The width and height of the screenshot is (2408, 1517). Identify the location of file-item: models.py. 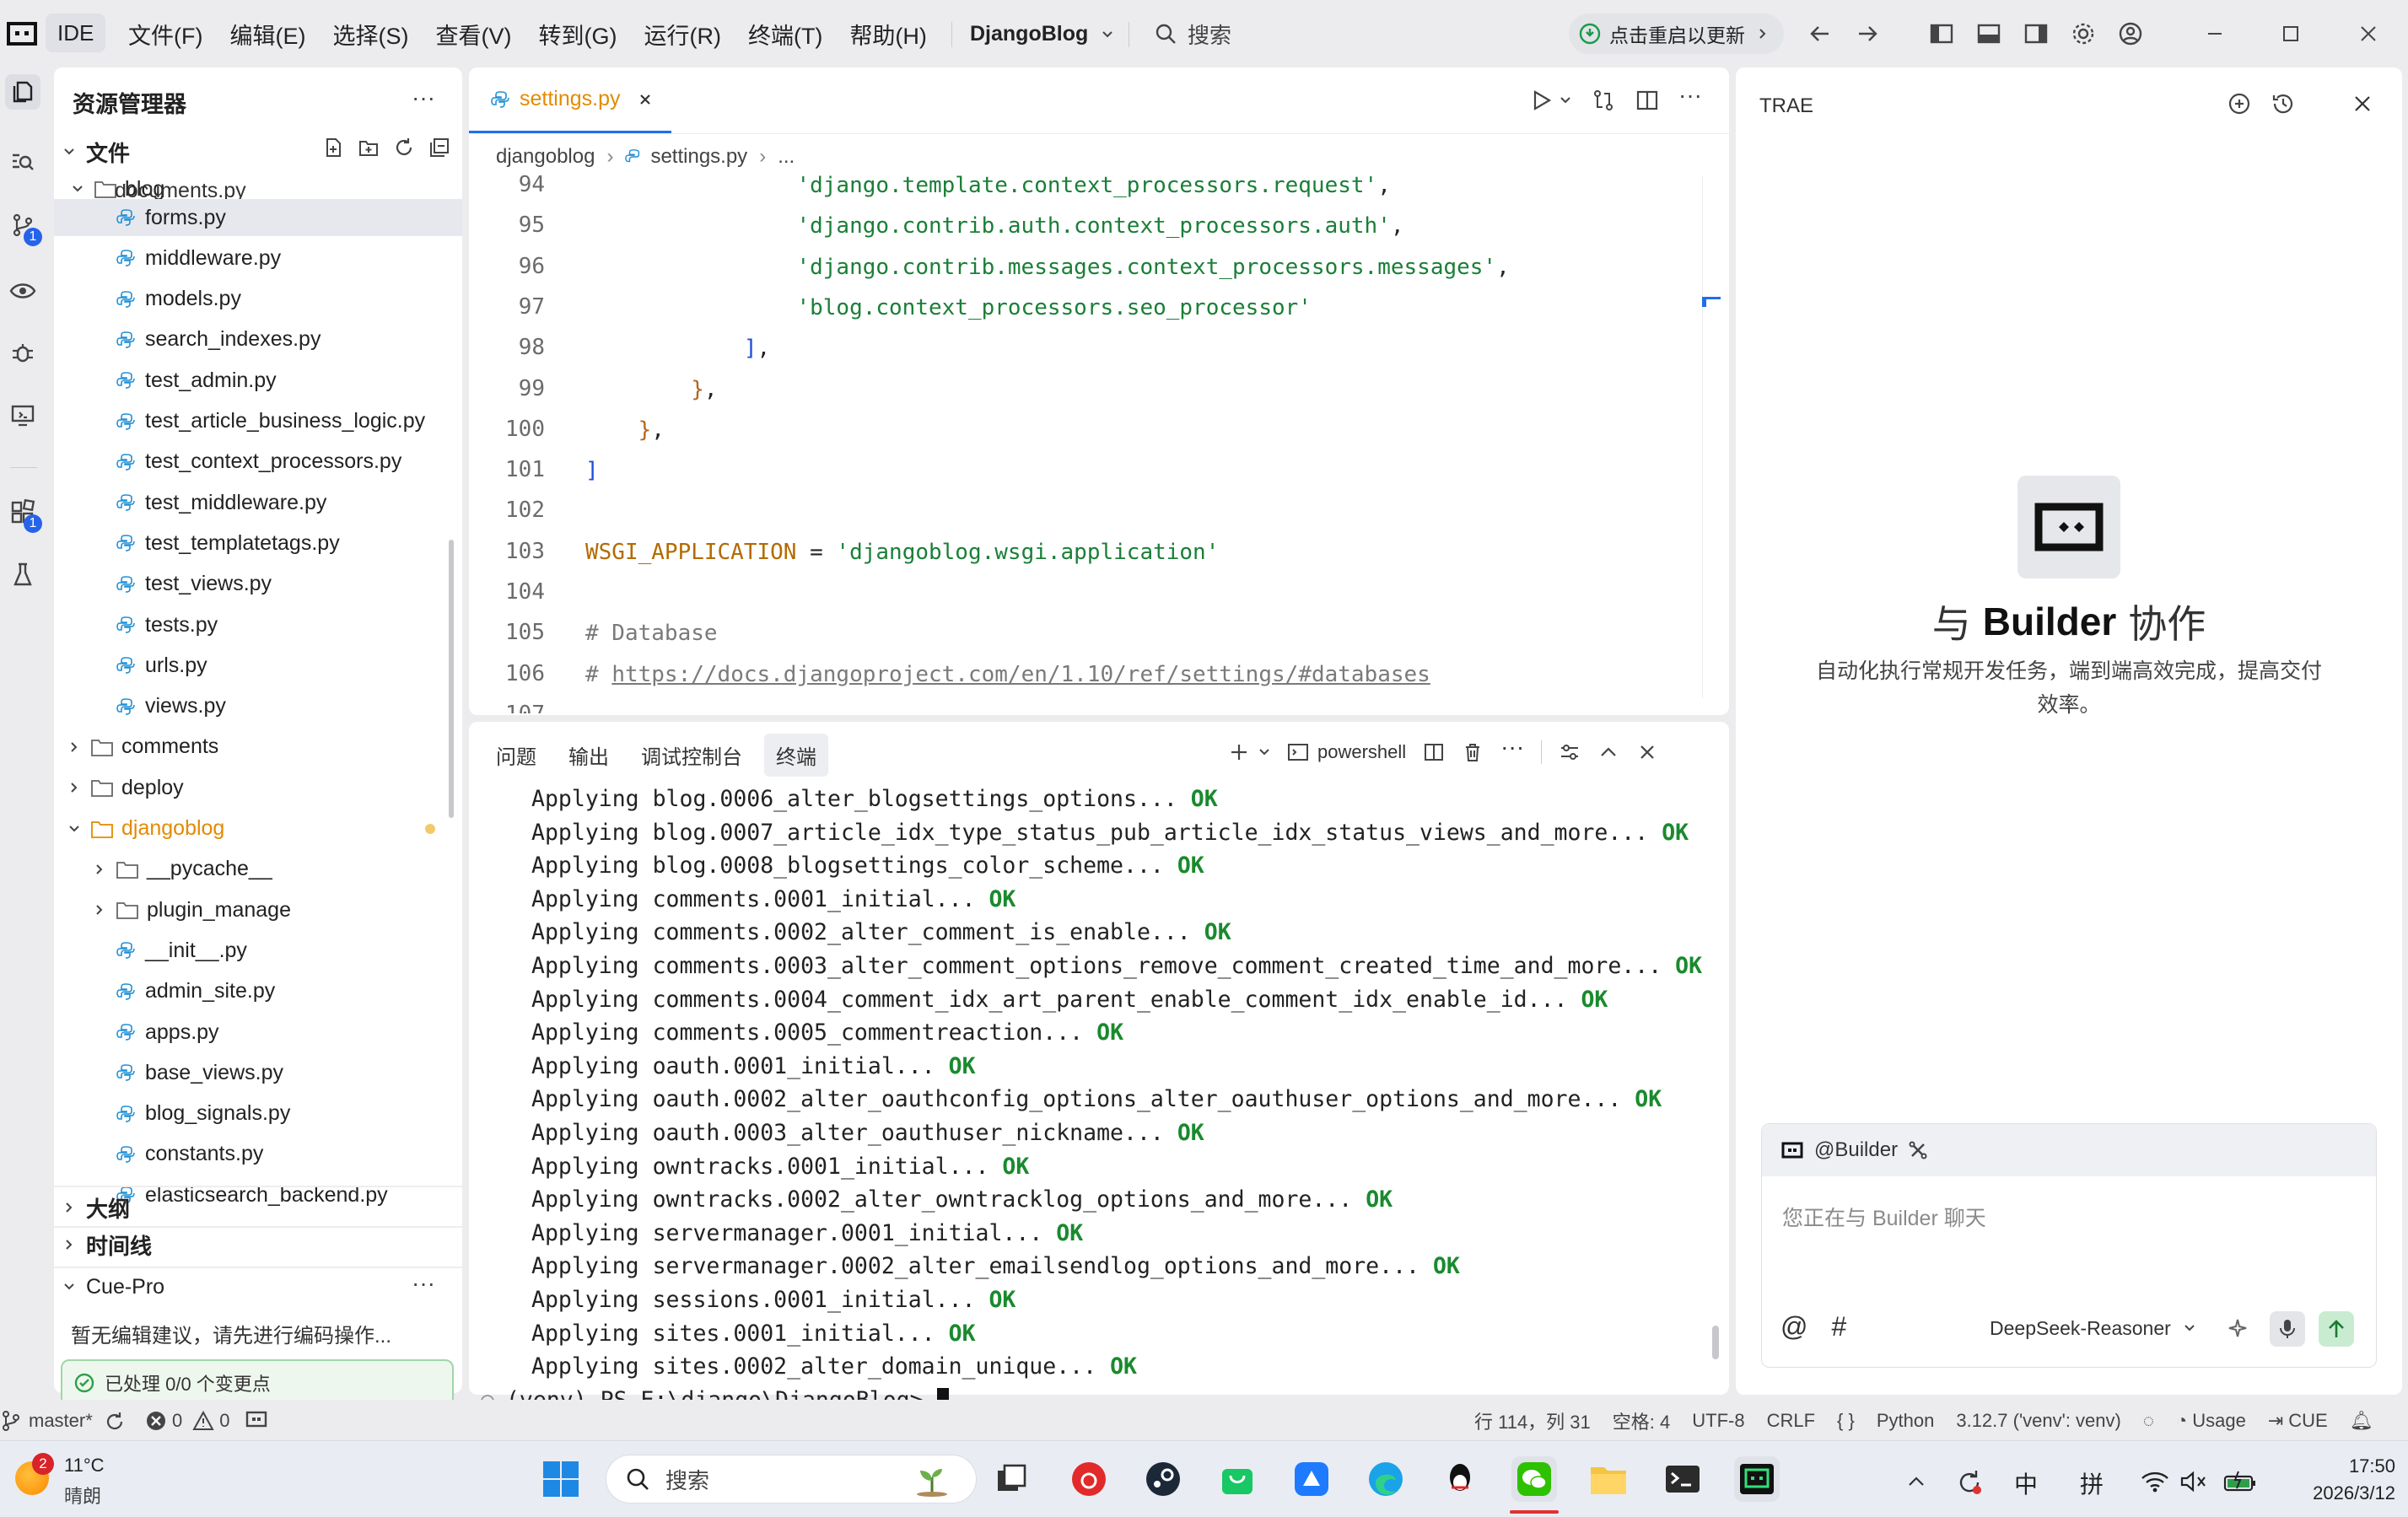
(258, 300).